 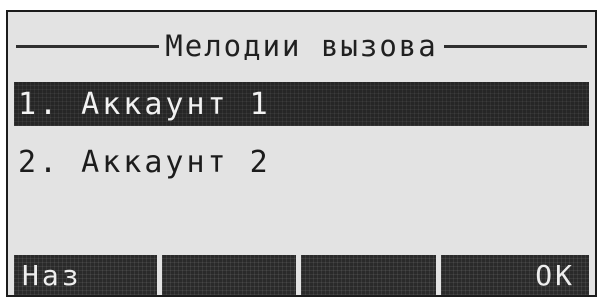 I want to click on softkey-bar: Наз OK, so click(x=301, y=275).